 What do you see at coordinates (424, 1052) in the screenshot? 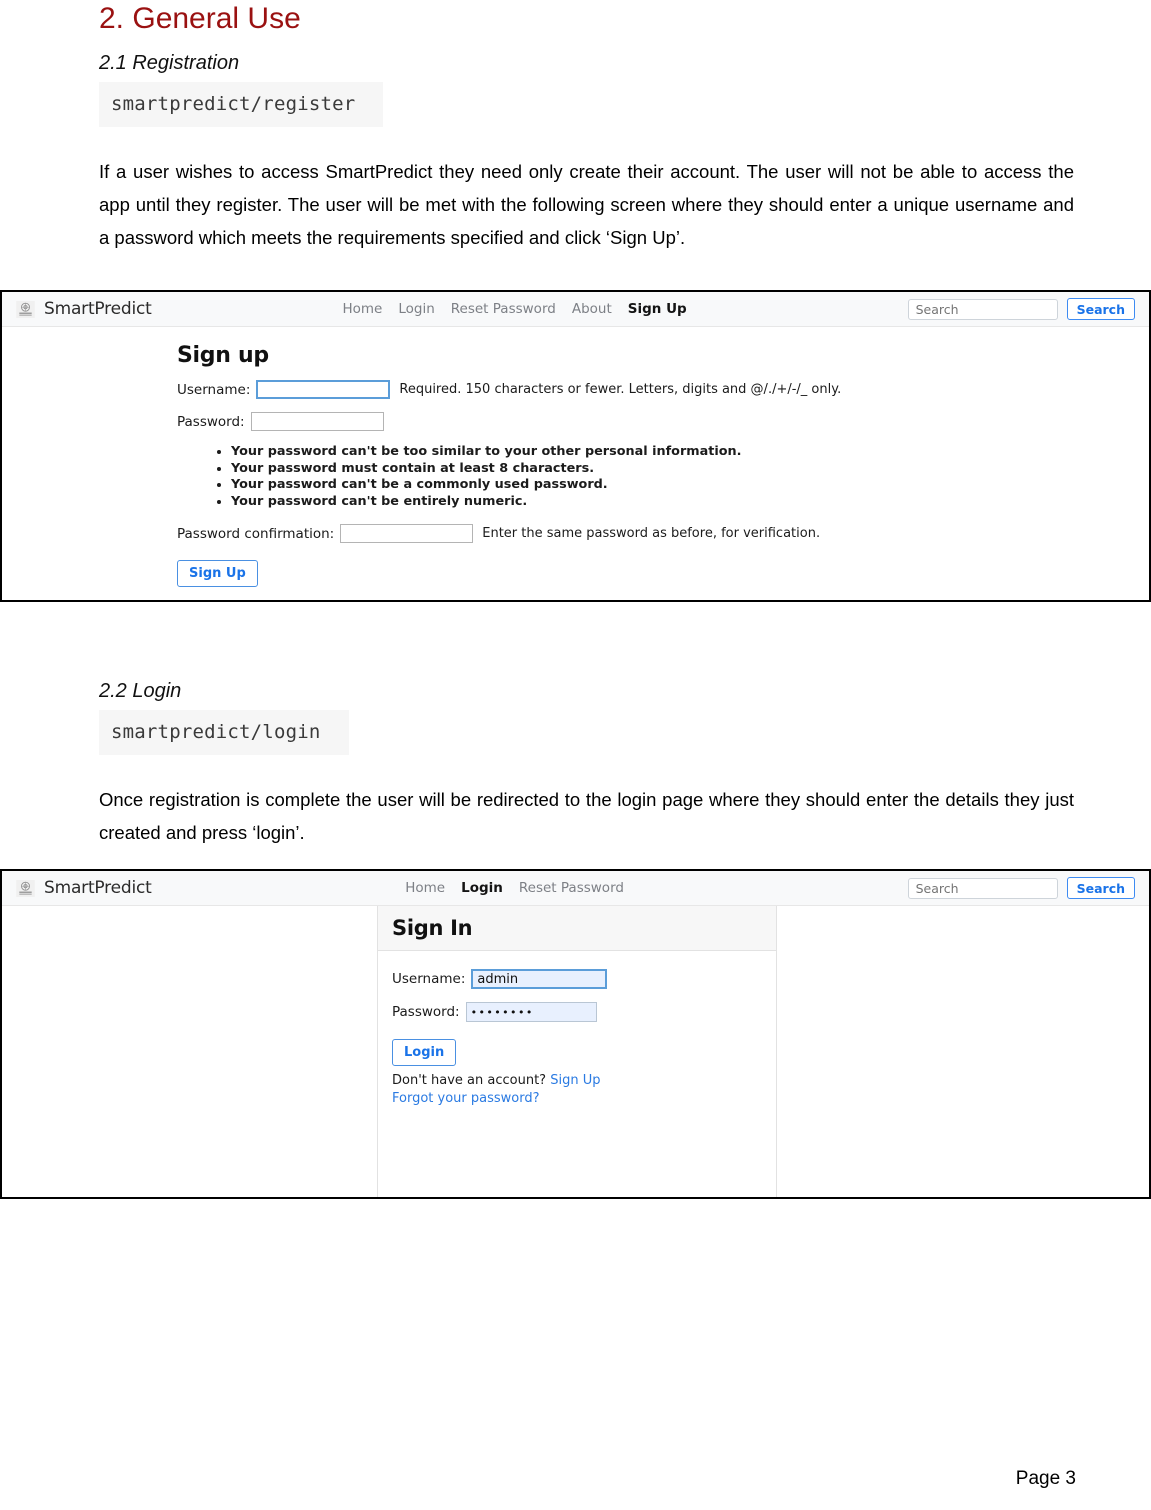
I see `login-button: Login` at bounding box center [424, 1052].